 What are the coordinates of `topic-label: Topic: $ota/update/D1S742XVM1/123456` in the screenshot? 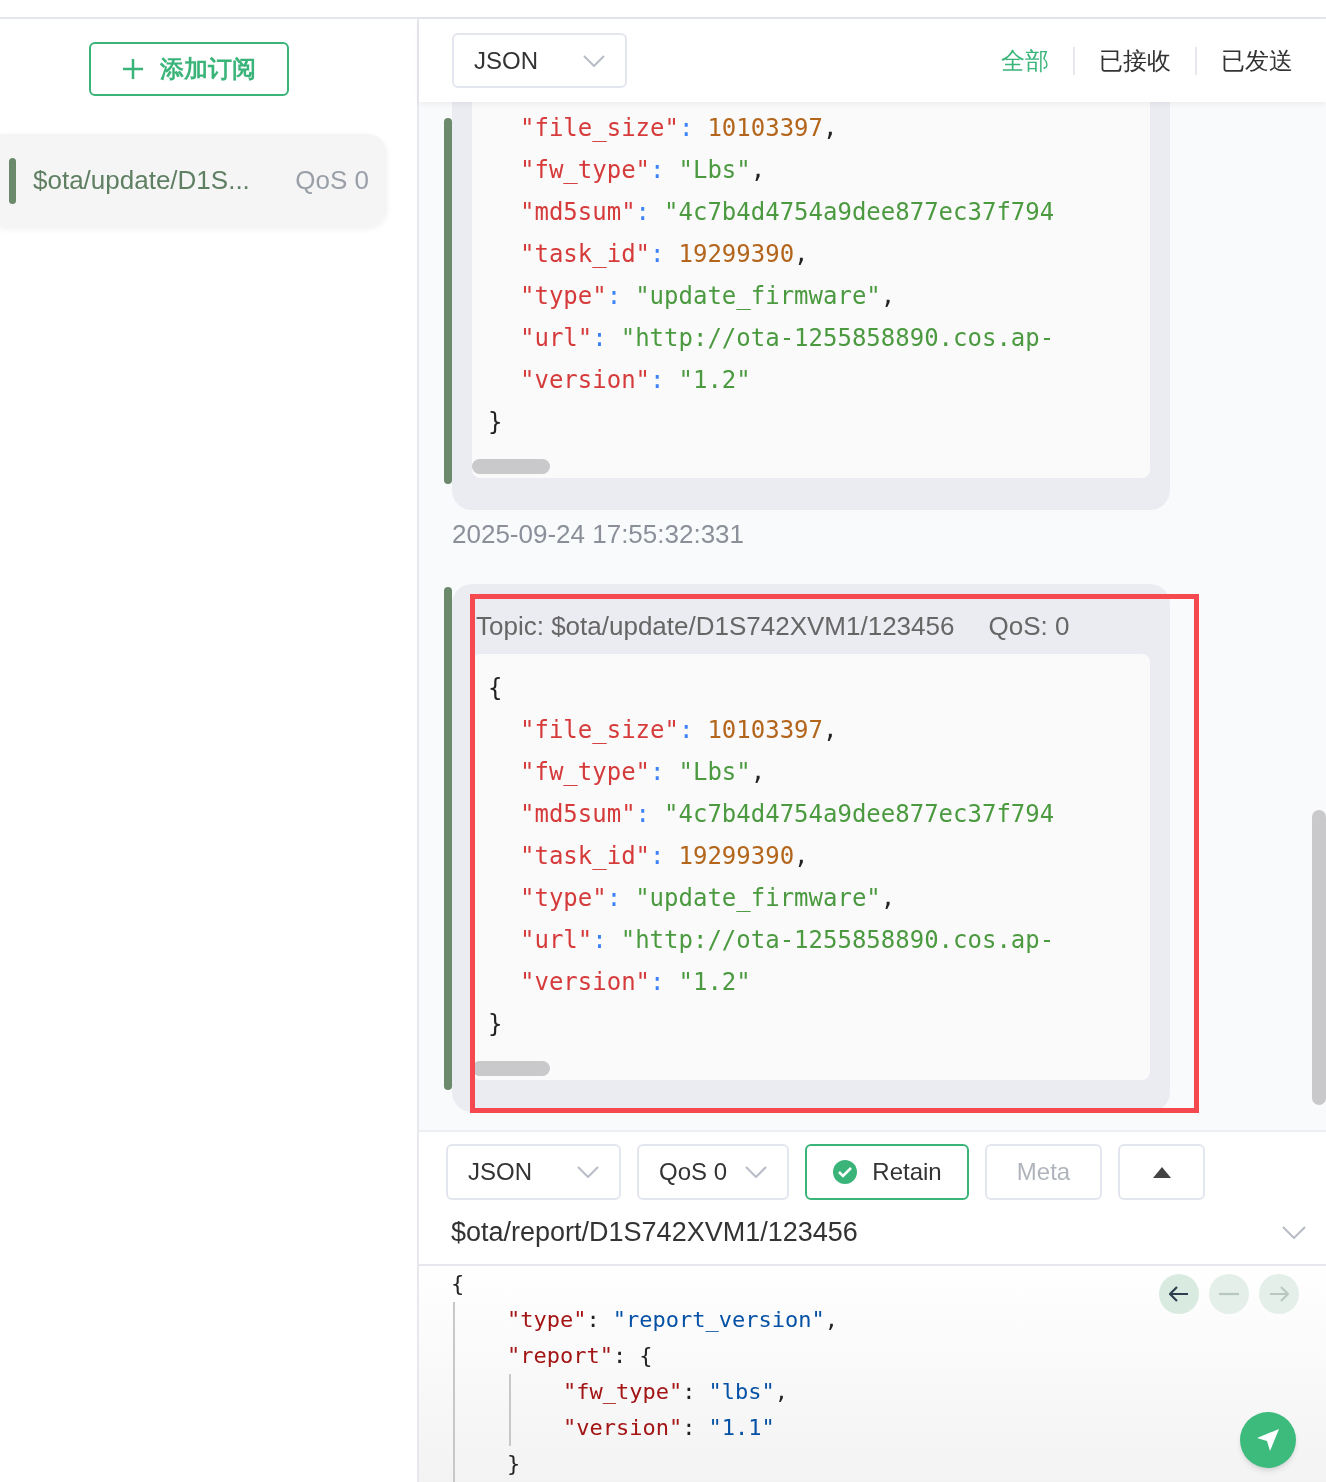 It's located at (715, 626).